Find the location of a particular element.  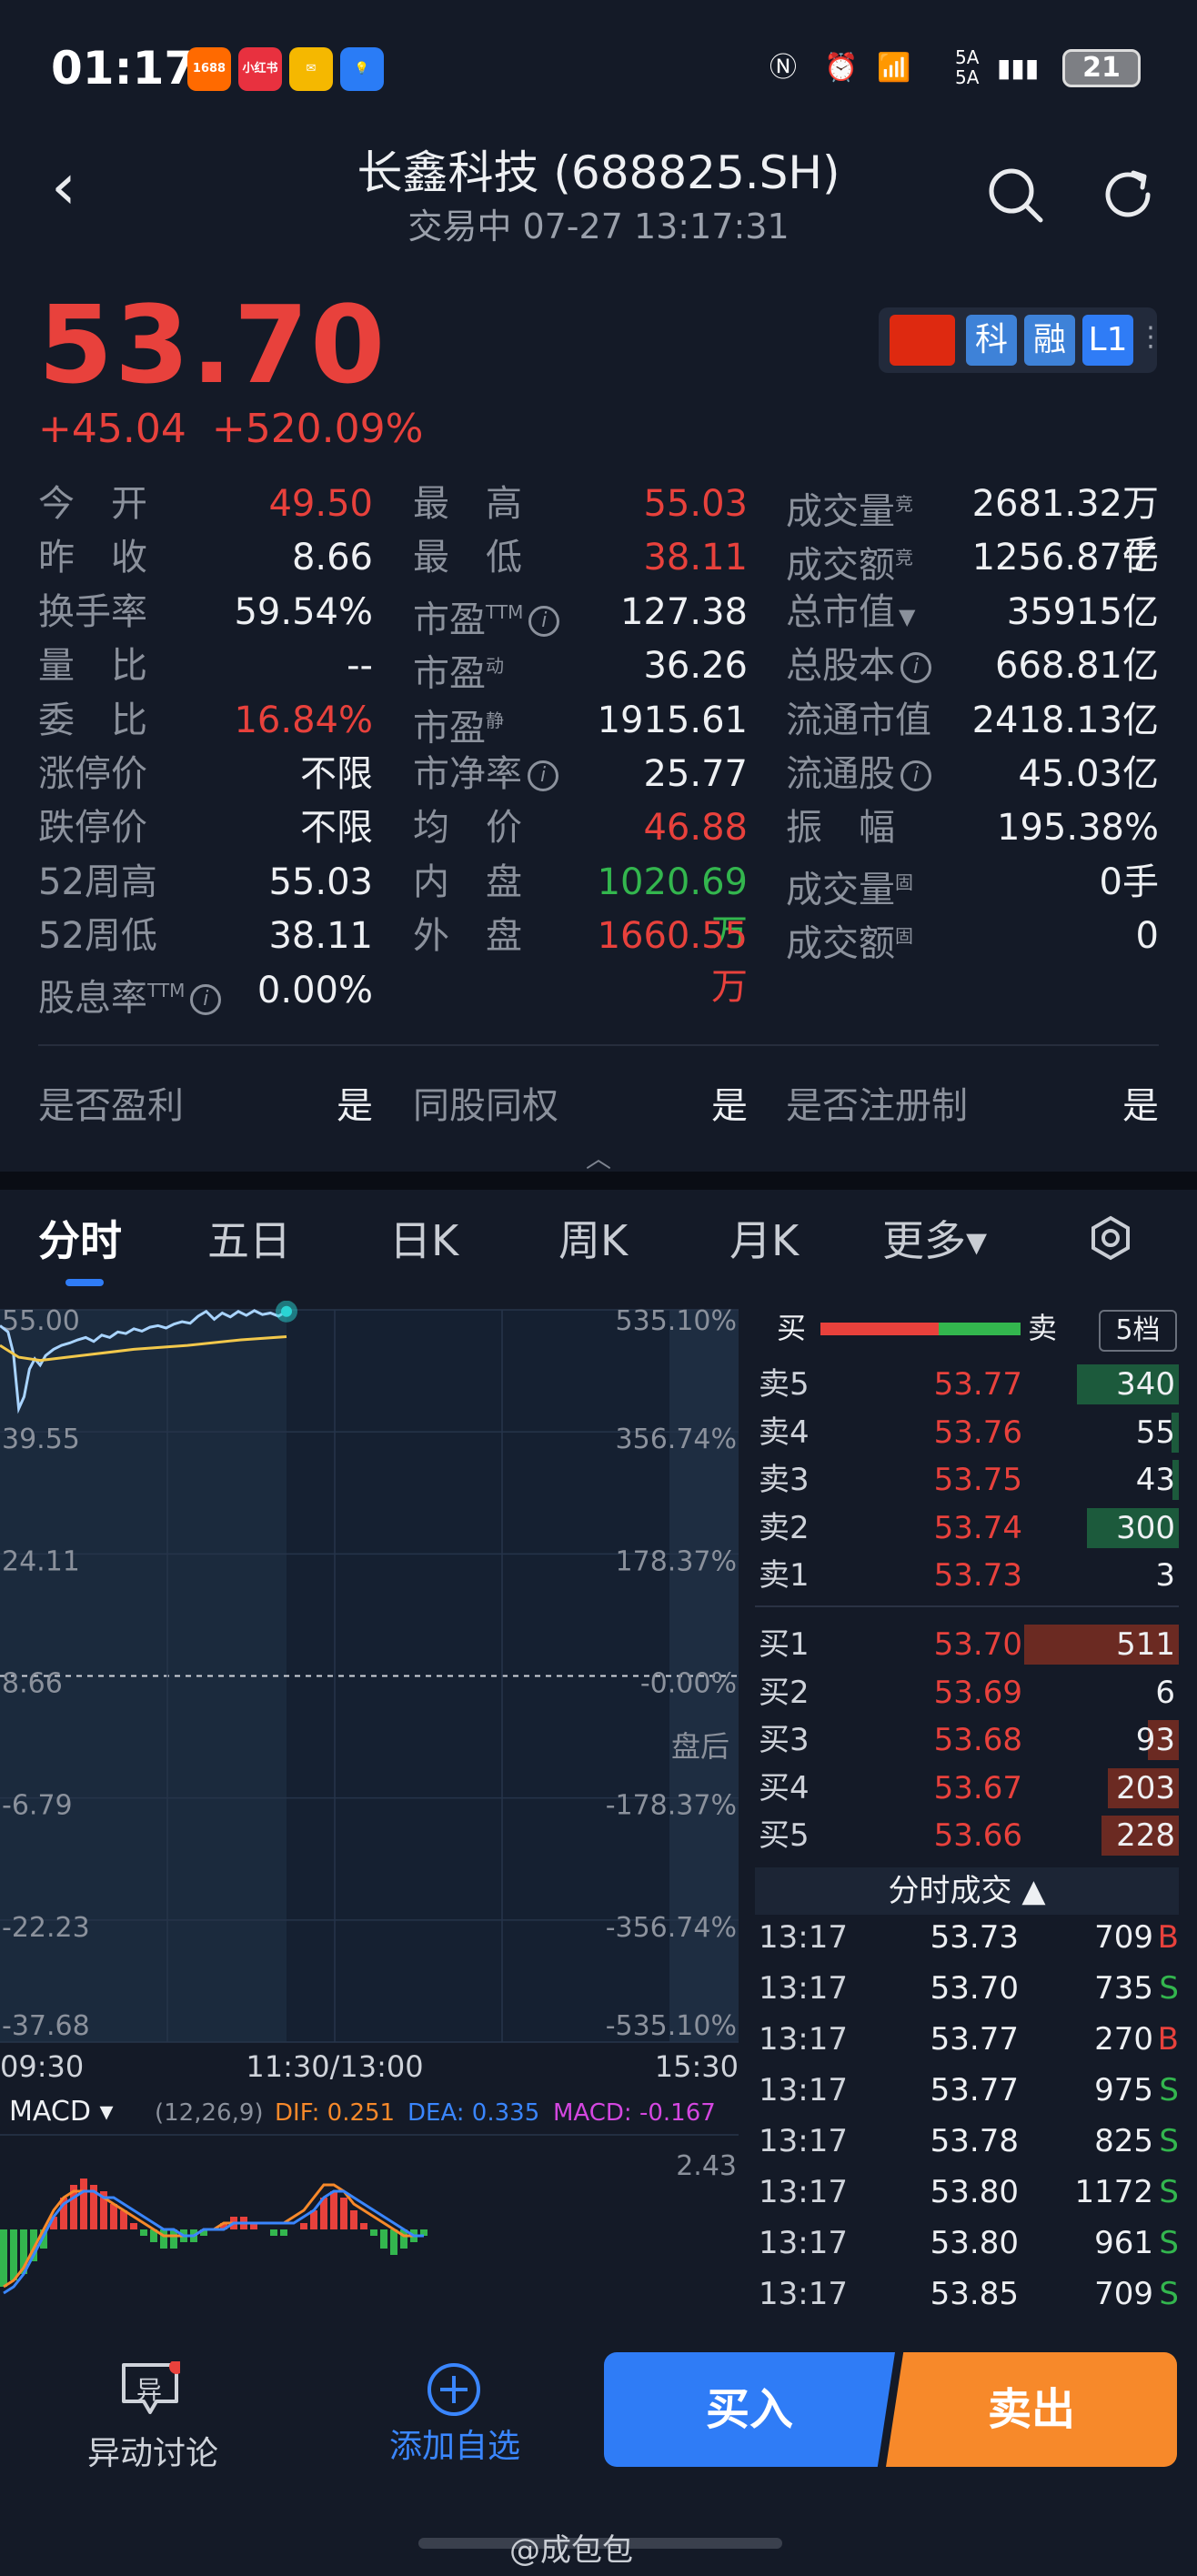

bid-row: 买4 53.67 203 is located at coordinates (967, 1788).